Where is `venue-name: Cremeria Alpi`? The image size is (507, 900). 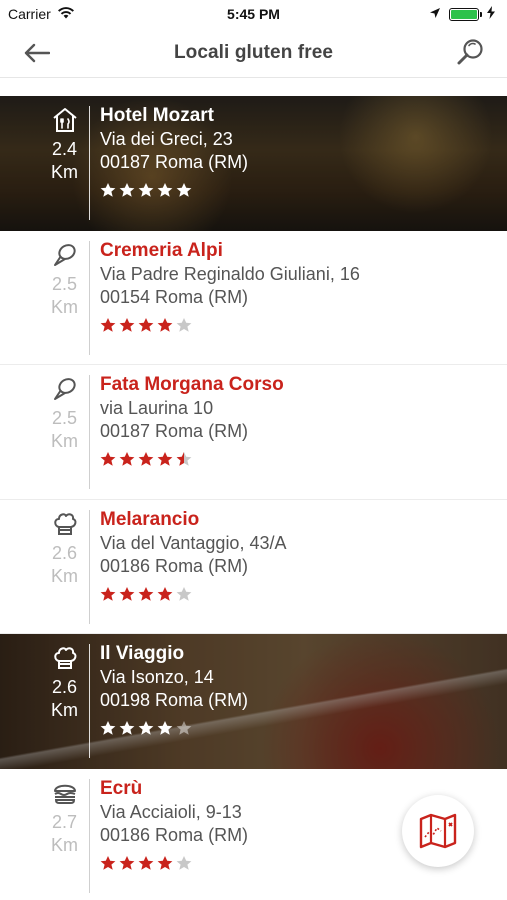
venue-name: Cremeria Alpi is located at coordinates (161, 250).